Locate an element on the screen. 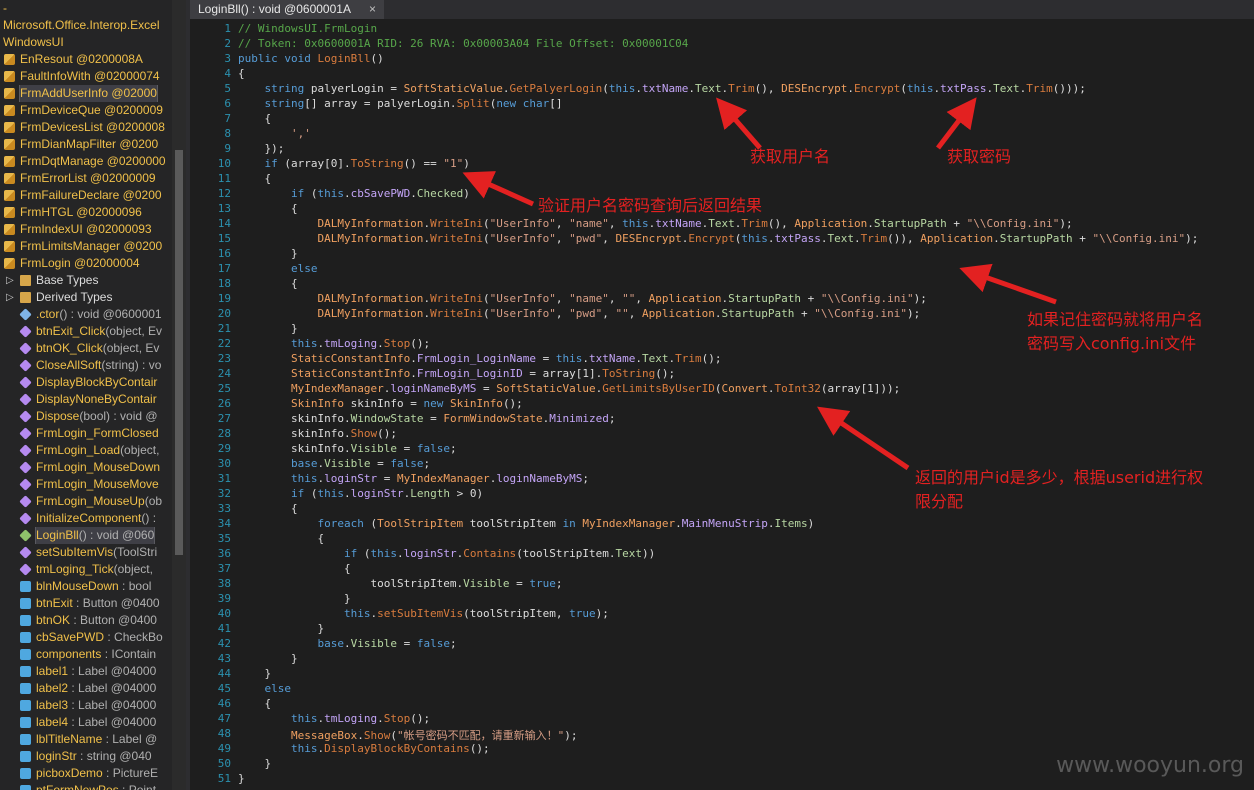  tree-item: label4 : Label @04000 is located at coordinates (86, 722).